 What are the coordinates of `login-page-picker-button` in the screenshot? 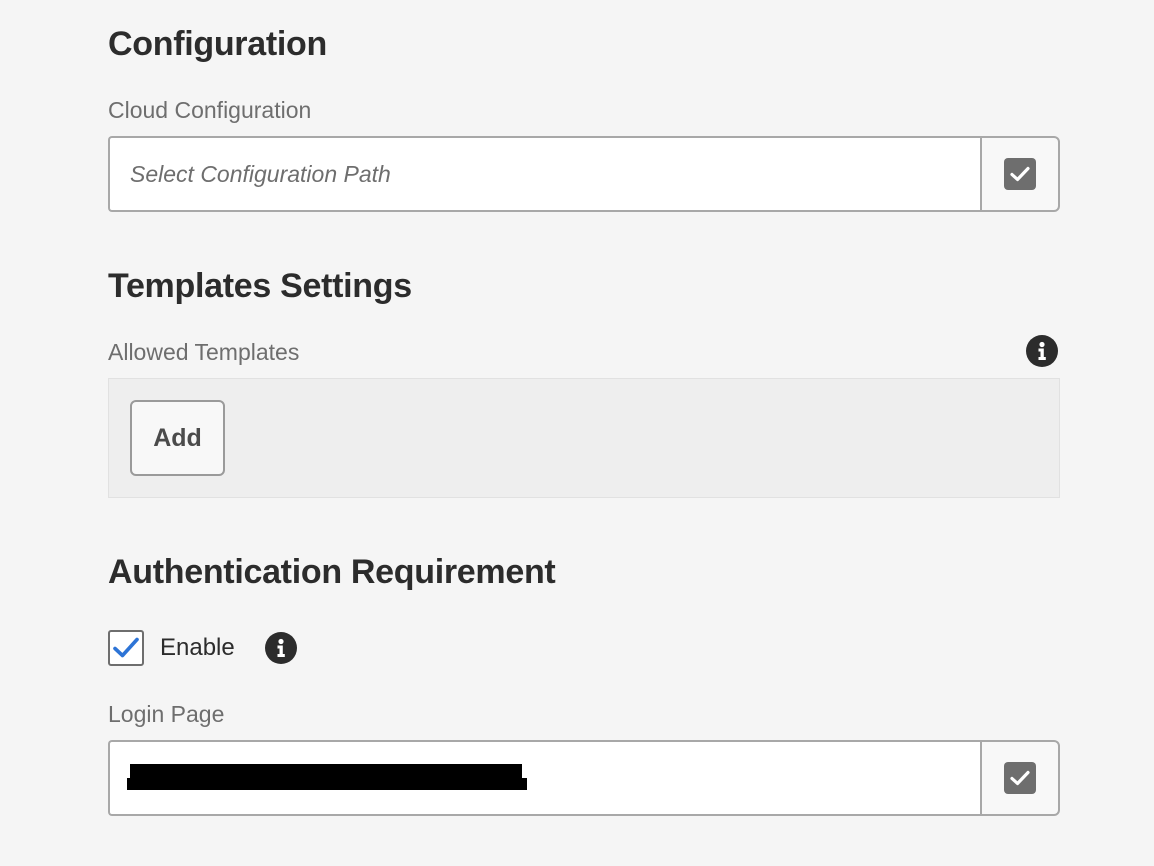 It's located at (1020, 778).